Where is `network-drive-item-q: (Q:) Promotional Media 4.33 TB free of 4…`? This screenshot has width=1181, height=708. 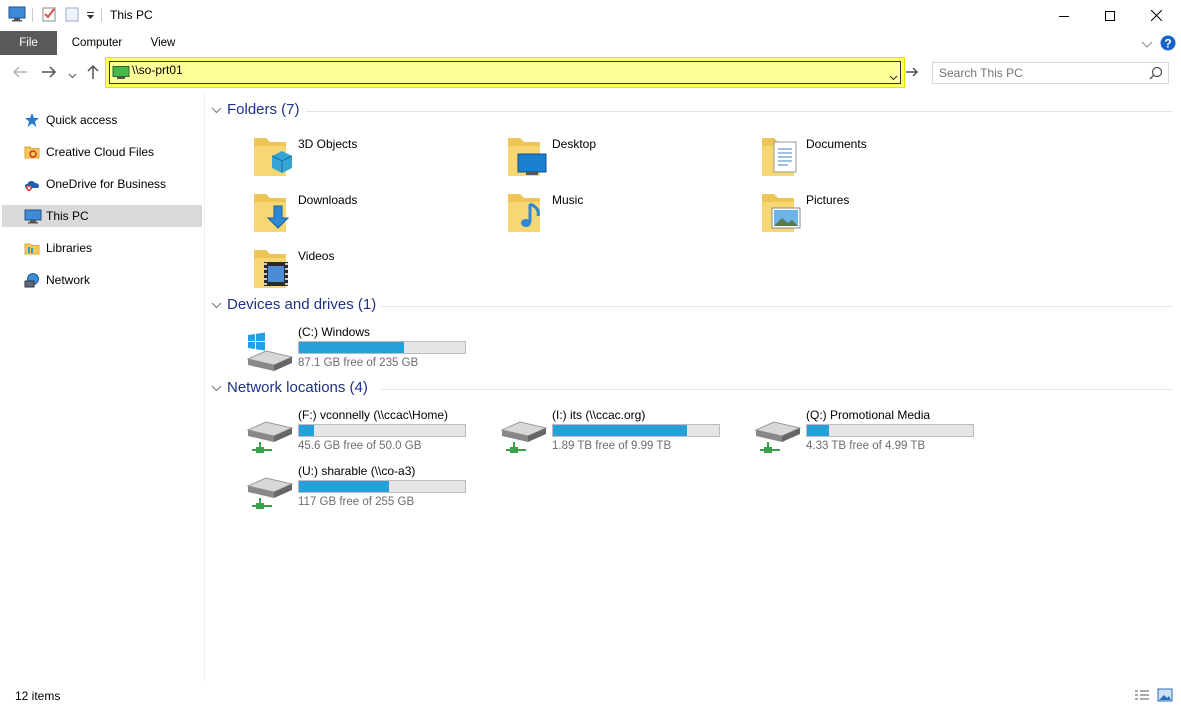
network-drive-item-q: (Q:) Promotional Media 4.33 TB free of 4… is located at coordinates (874, 433).